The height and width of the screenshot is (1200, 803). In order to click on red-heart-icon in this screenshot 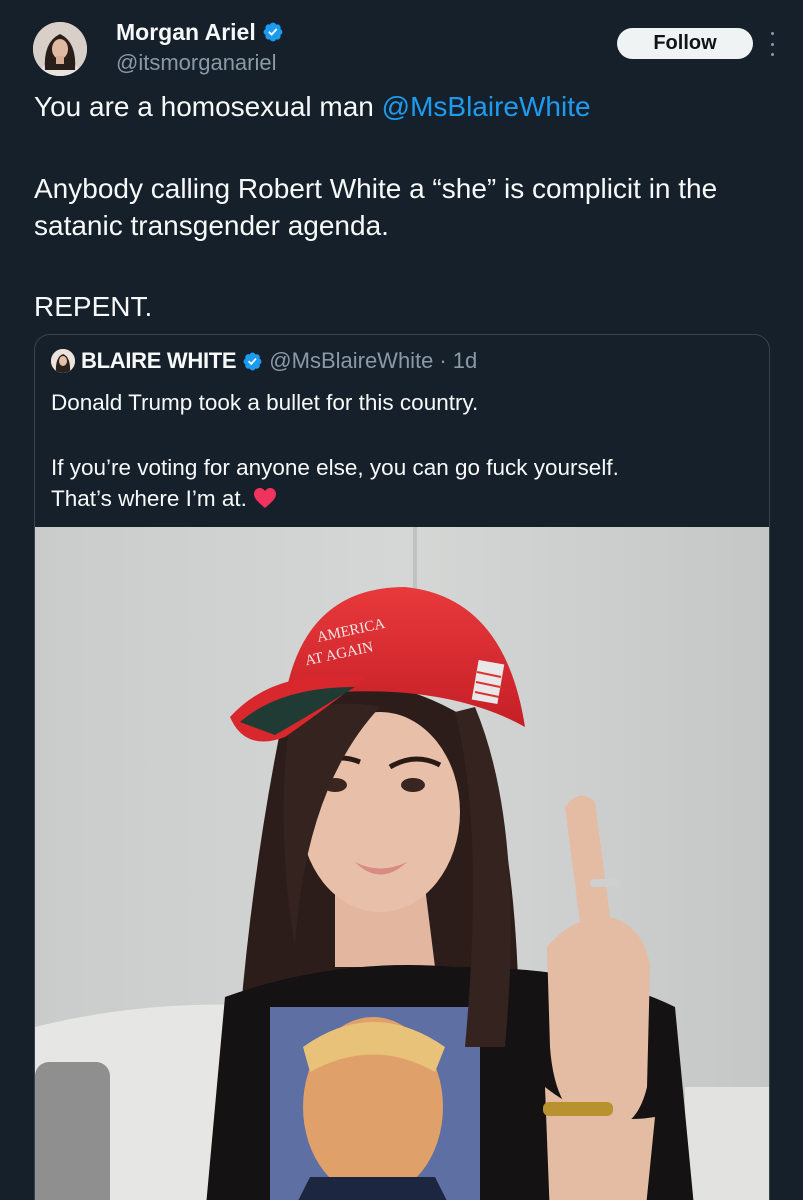, I will do `click(265, 498)`.